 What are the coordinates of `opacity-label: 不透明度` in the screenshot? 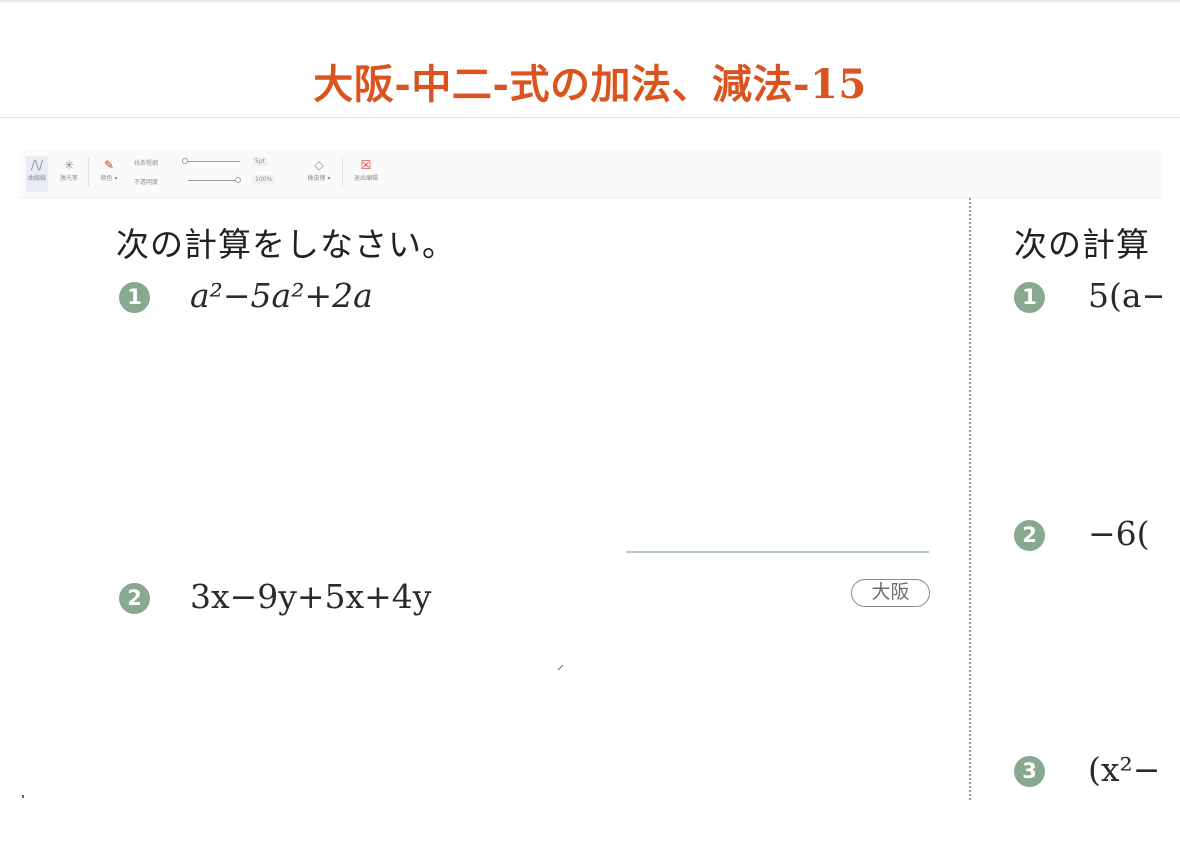 It's located at (146, 182).